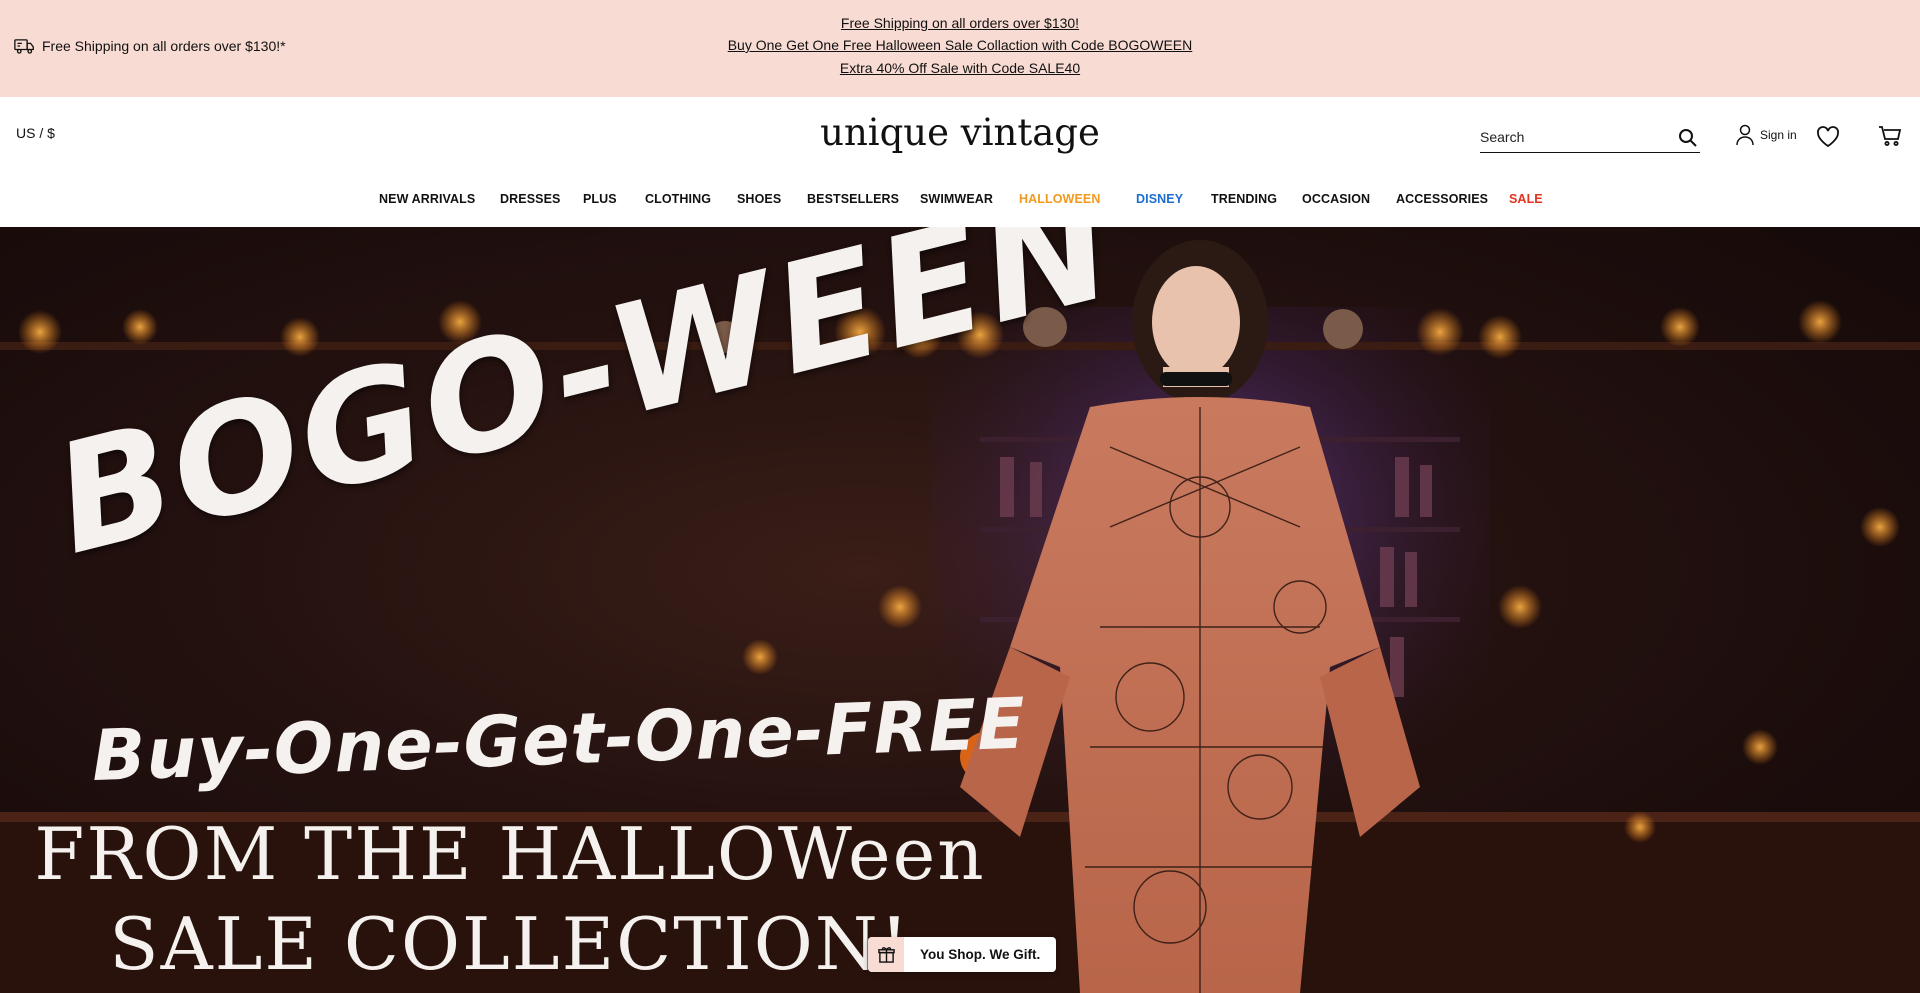  I want to click on search-input, so click(1575, 136).